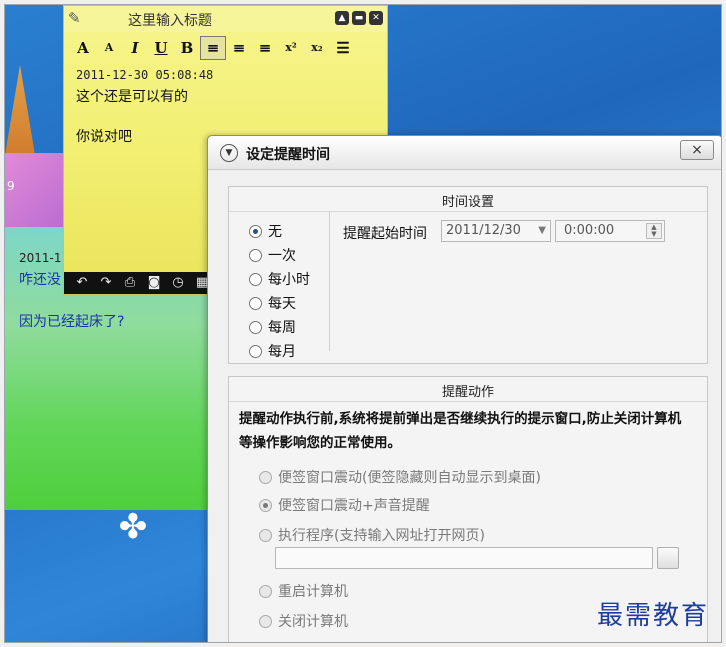 The height and width of the screenshot is (647, 726). I want to click on note-green-timestamp: 2011-1, so click(40, 258).